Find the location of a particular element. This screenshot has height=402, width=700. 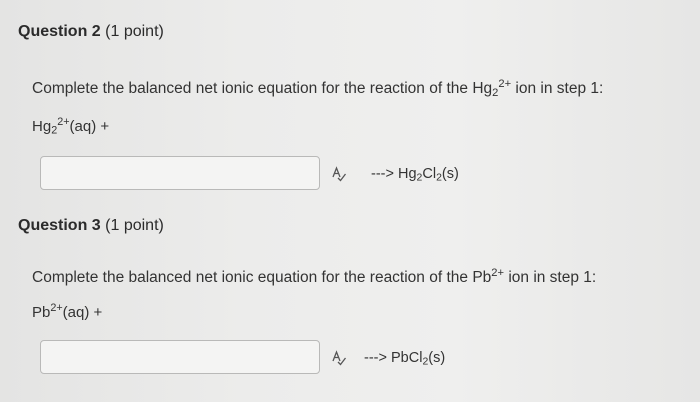

question-3-reactant: Pb2+(aq) + is located at coordinates (67, 313).